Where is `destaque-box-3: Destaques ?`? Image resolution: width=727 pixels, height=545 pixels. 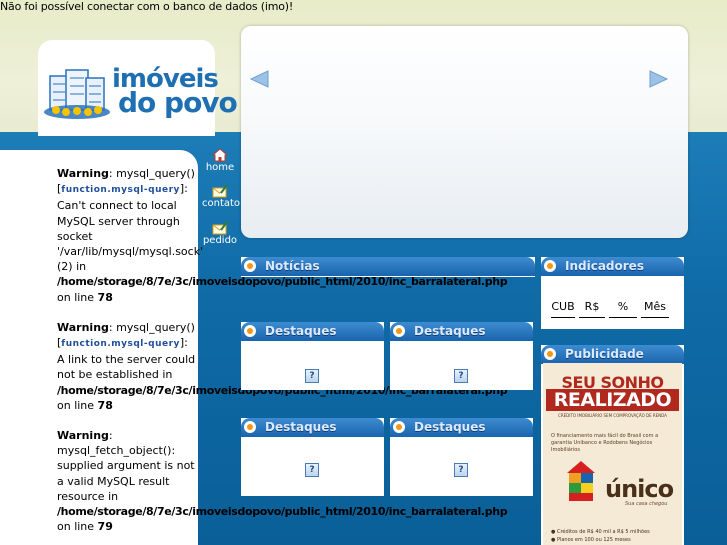 destaque-box-3: Destaques ? is located at coordinates (312, 457).